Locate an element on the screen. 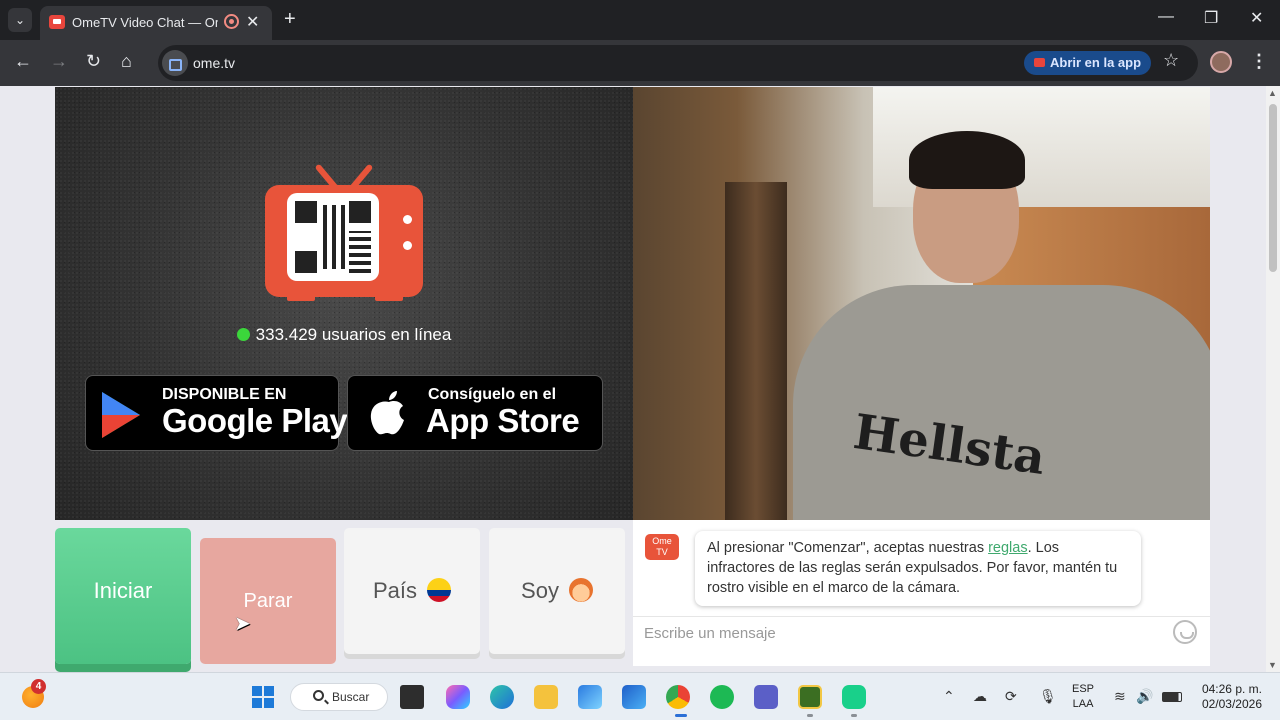 Image resolution: width=1280 pixels, height=720 pixels. clock-date: 02/03/2026 is located at coordinates (1231, 704).